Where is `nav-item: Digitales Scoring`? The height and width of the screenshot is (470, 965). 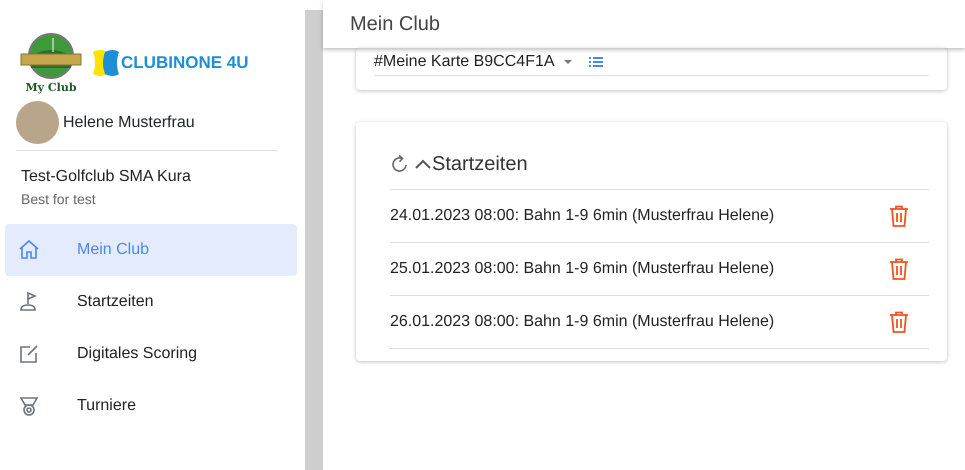 nav-item: Digitales Scoring is located at coordinates (151, 354).